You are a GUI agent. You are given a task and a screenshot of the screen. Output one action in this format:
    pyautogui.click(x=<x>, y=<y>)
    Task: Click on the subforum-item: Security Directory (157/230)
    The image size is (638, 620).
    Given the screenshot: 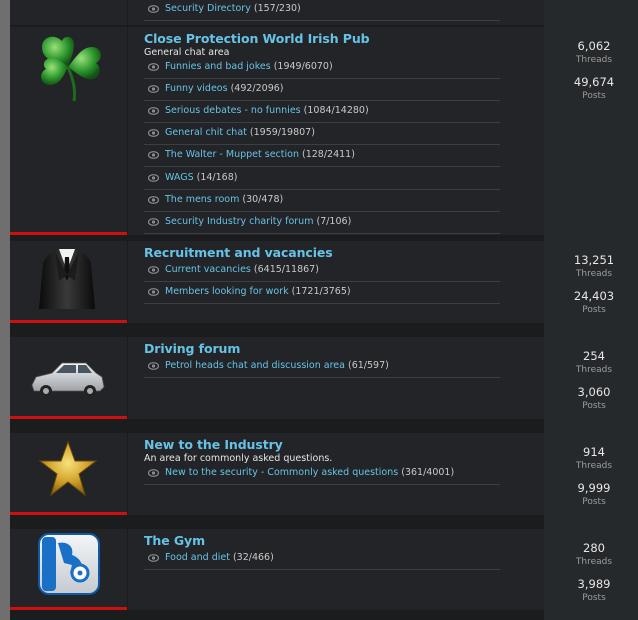 What is the action you would take?
    pyautogui.click(x=322, y=10)
    